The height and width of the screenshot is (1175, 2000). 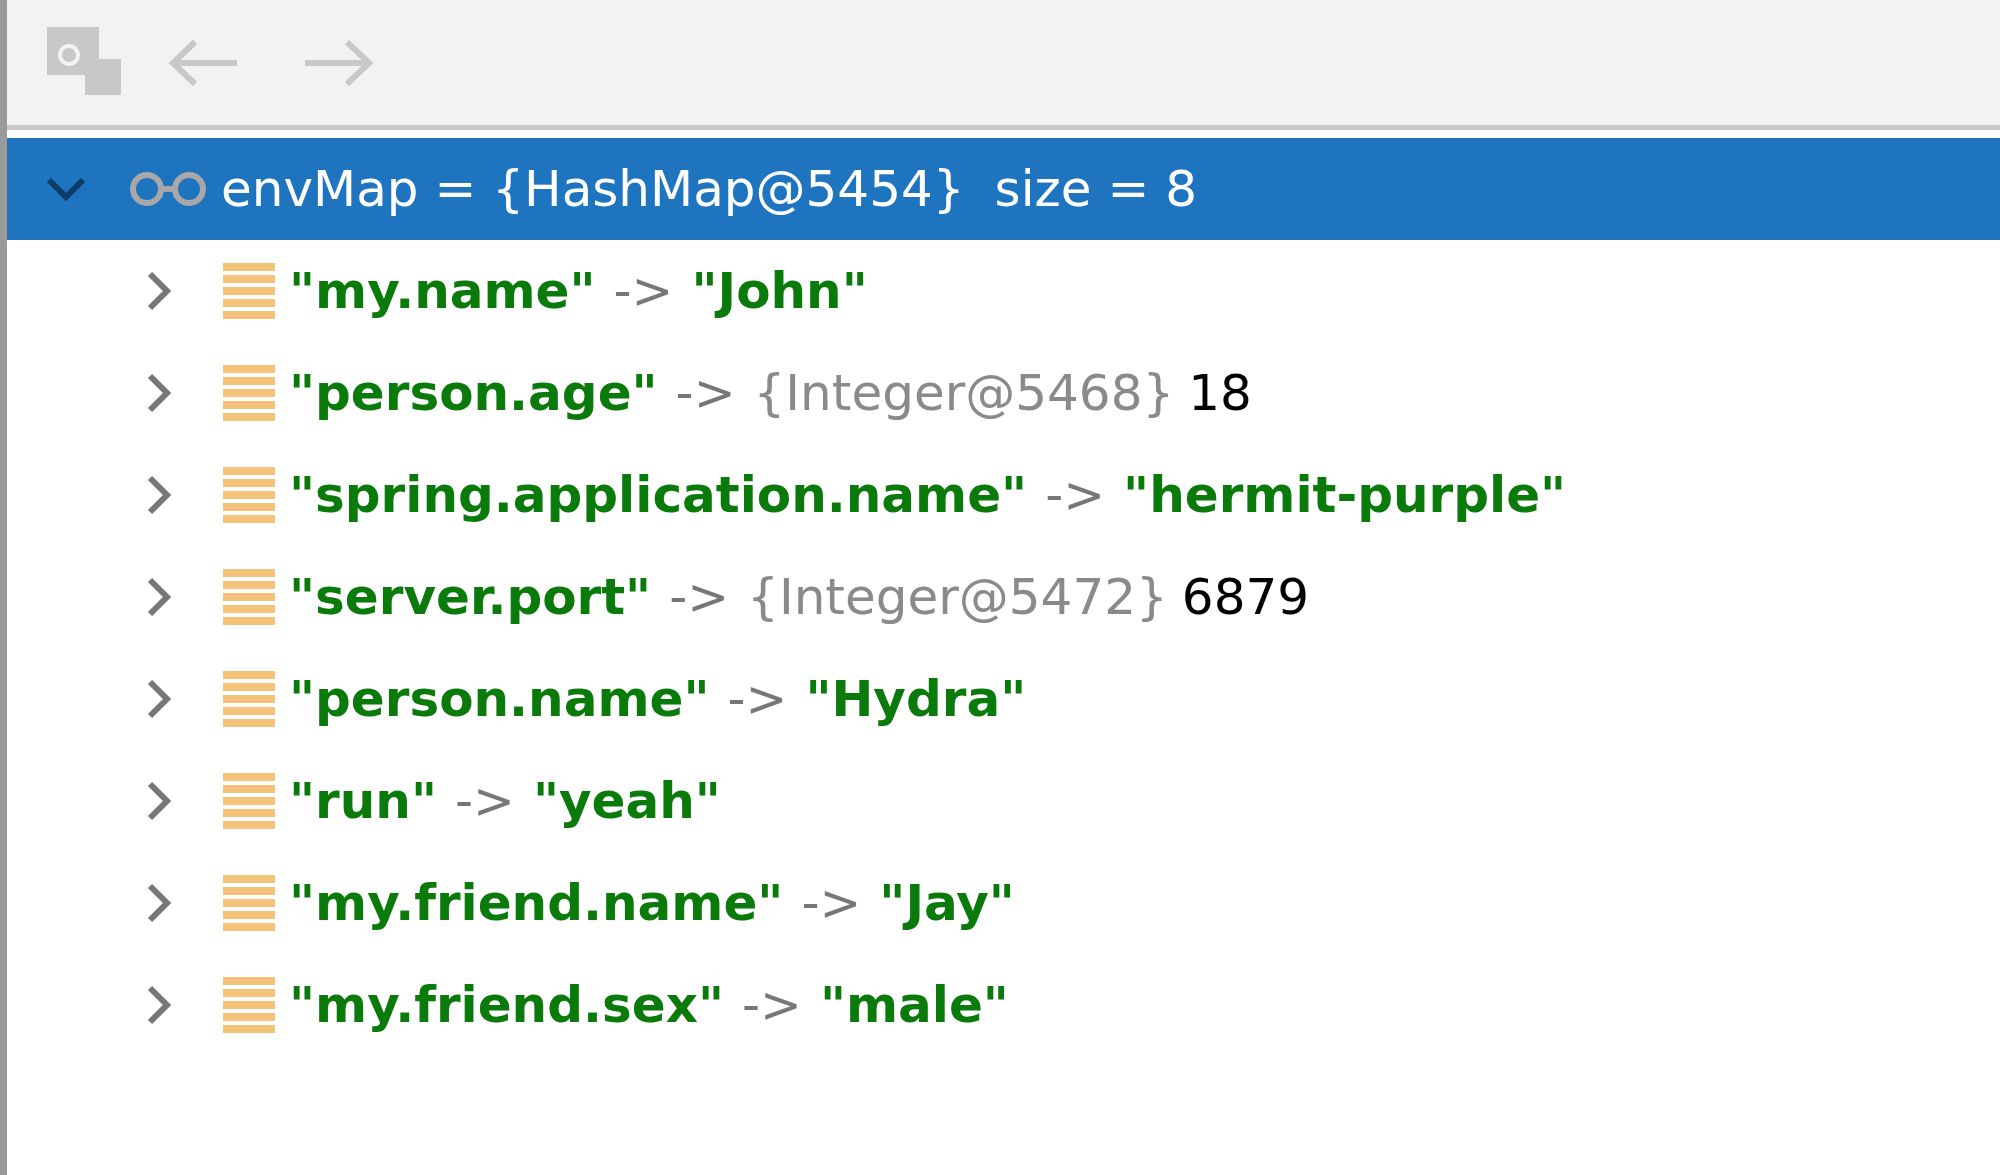 I want to click on key-text: "person.name", so click(x=499, y=699).